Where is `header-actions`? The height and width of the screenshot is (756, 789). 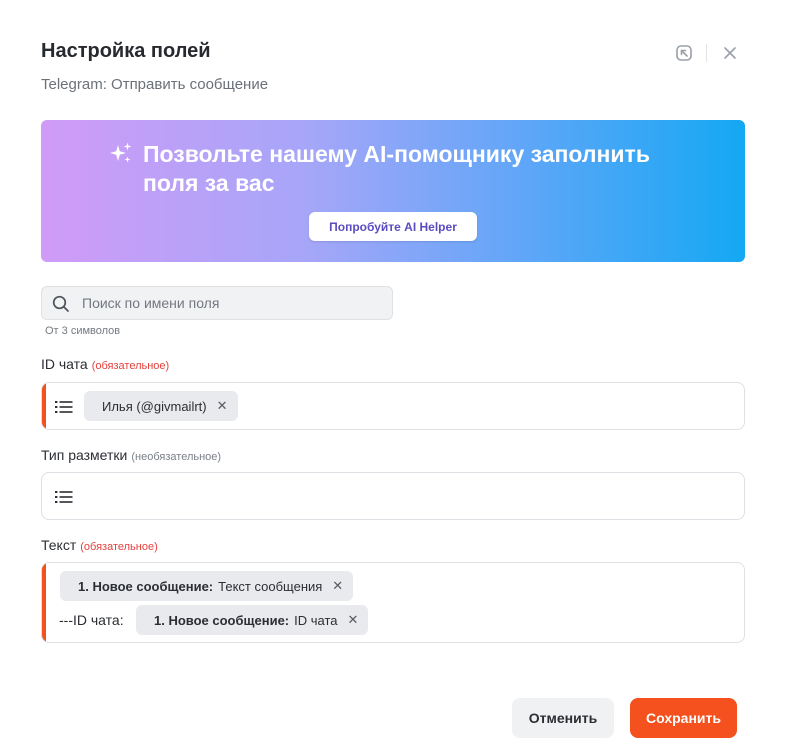 header-actions is located at coordinates (707, 53).